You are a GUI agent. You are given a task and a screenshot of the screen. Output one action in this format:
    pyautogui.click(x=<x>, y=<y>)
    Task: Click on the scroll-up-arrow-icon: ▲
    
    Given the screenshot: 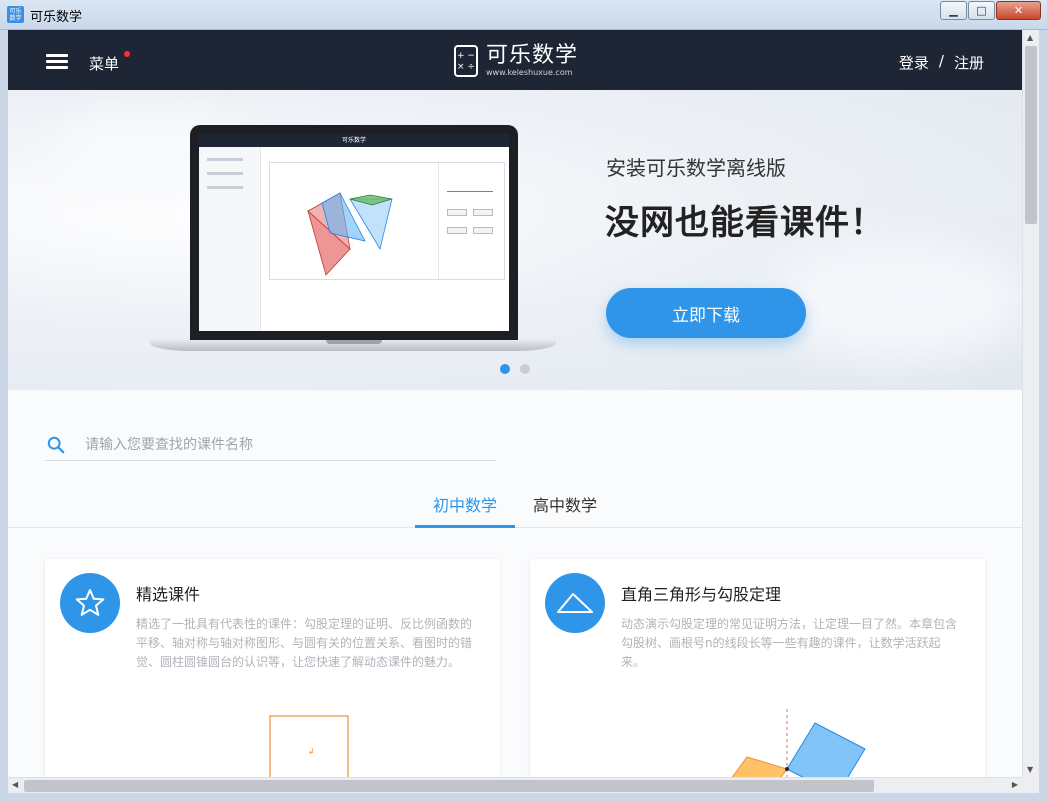 What is the action you would take?
    pyautogui.click(x=1030, y=37)
    